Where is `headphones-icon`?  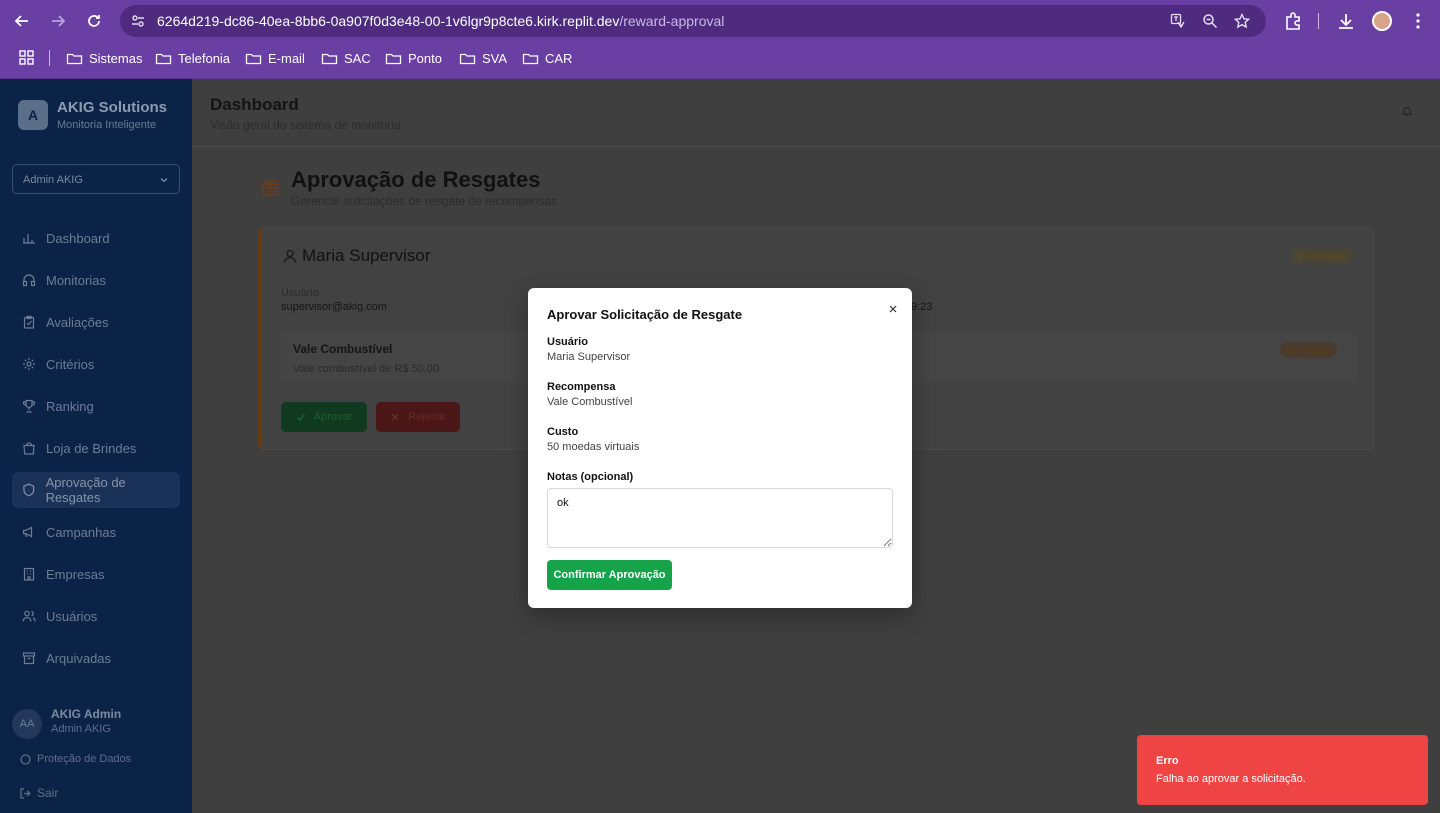
headphones-icon is located at coordinates (29, 280).